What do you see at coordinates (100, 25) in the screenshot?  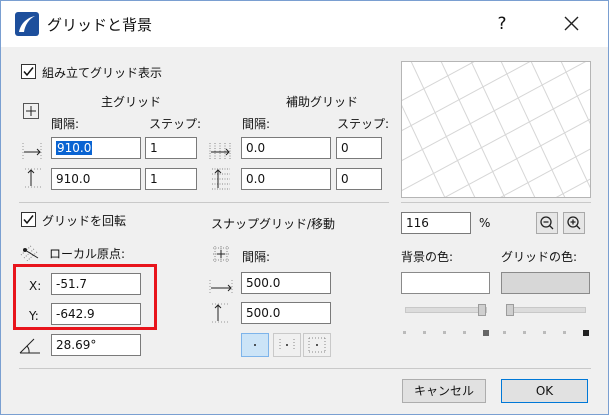 I see `dialog-title: グリッドと背景` at bounding box center [100, 25].